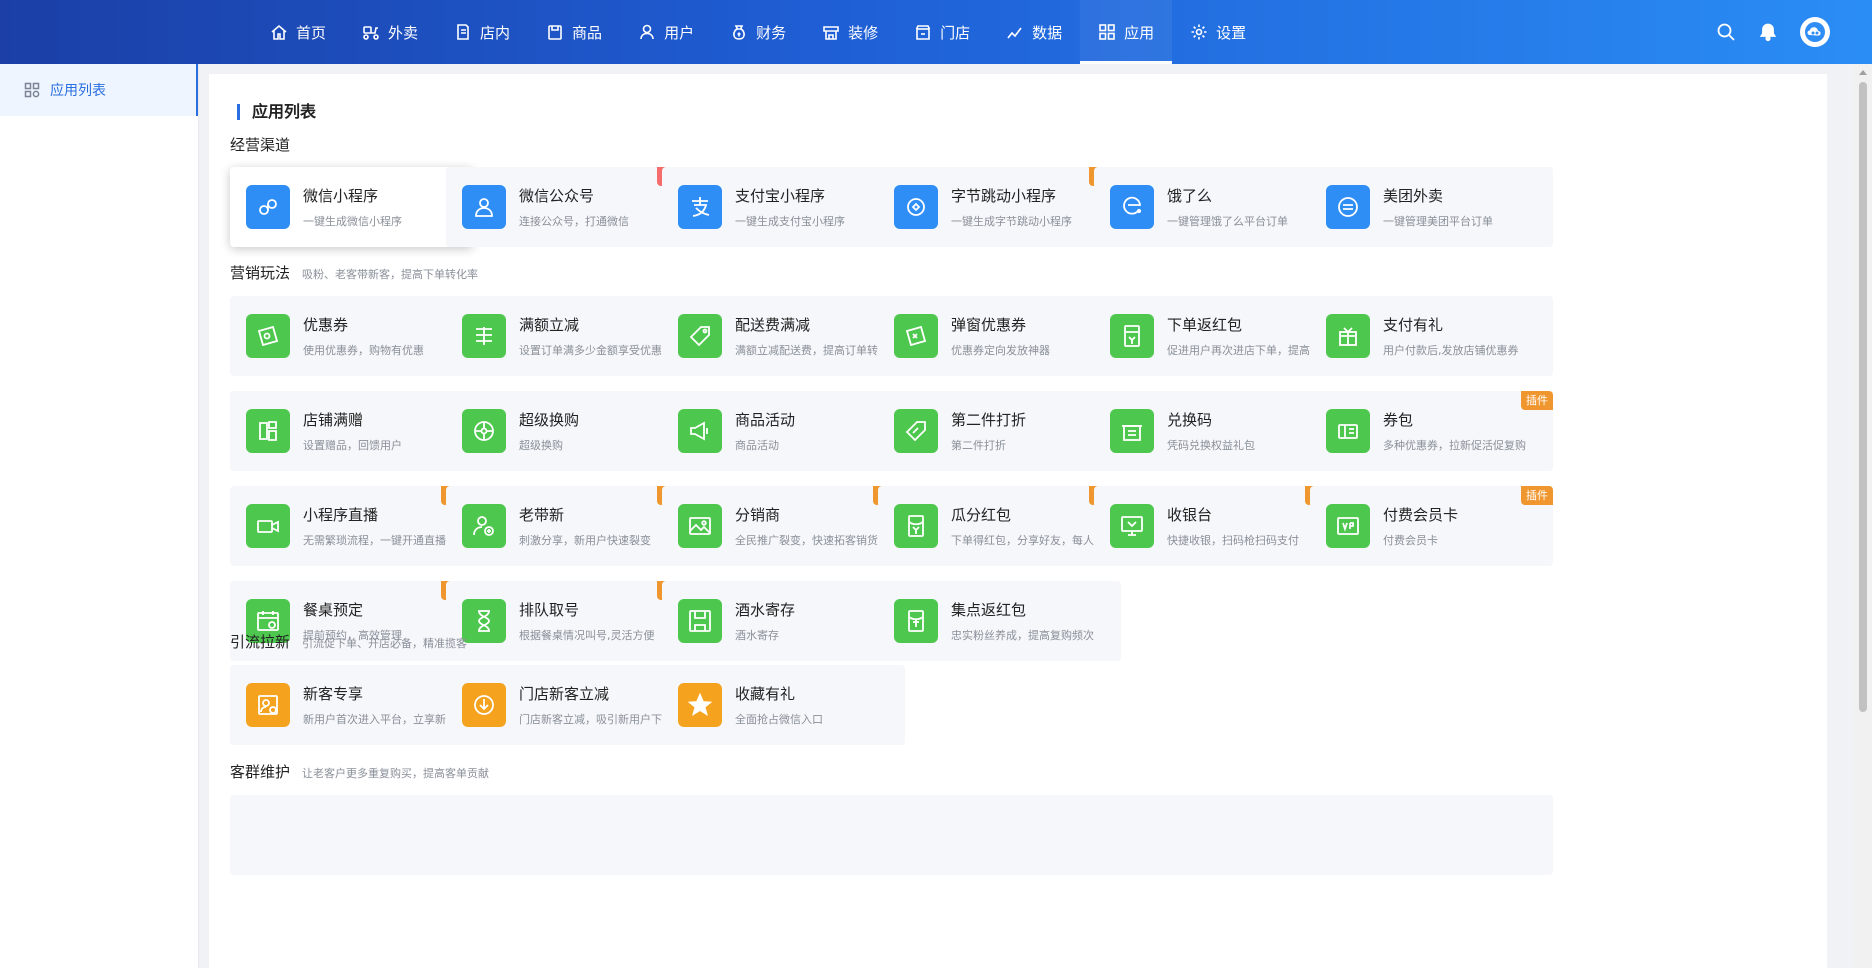  Describe the element at coordinates (779, 719) in the screenshot. I see `app-card-description: 全面抢占微信入口` at that location.